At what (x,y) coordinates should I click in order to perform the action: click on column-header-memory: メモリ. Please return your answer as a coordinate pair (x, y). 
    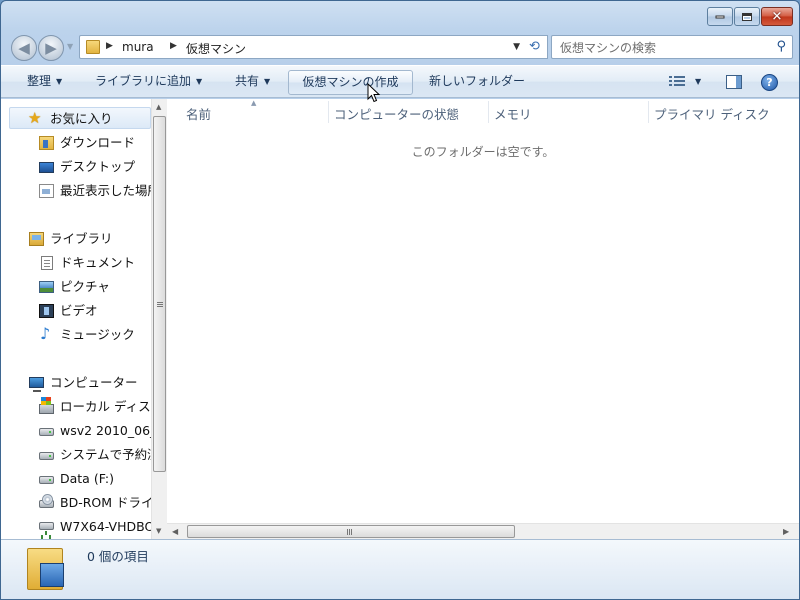
    Looking at the image, I should click on (513, 113).